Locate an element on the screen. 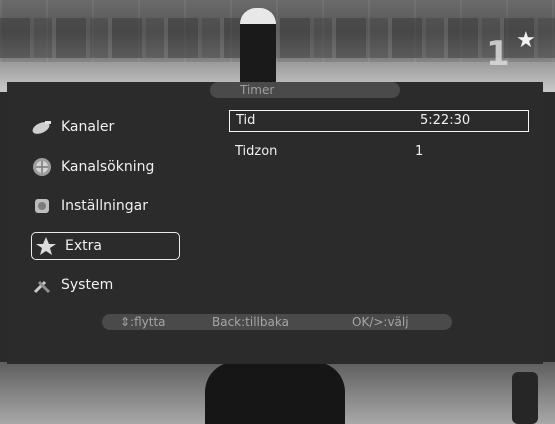  help-bar: ⇕:flytta Back:tillbaka OK/>:välj is located at coordinates (277, 322).